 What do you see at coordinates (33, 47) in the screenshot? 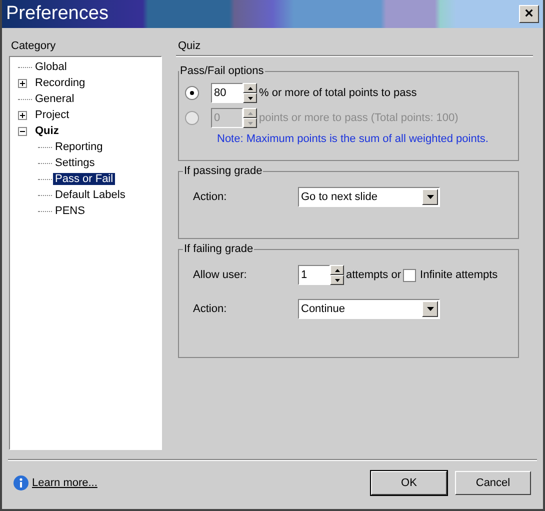
I see `category-label: Category` at bounding box center [33, 47].